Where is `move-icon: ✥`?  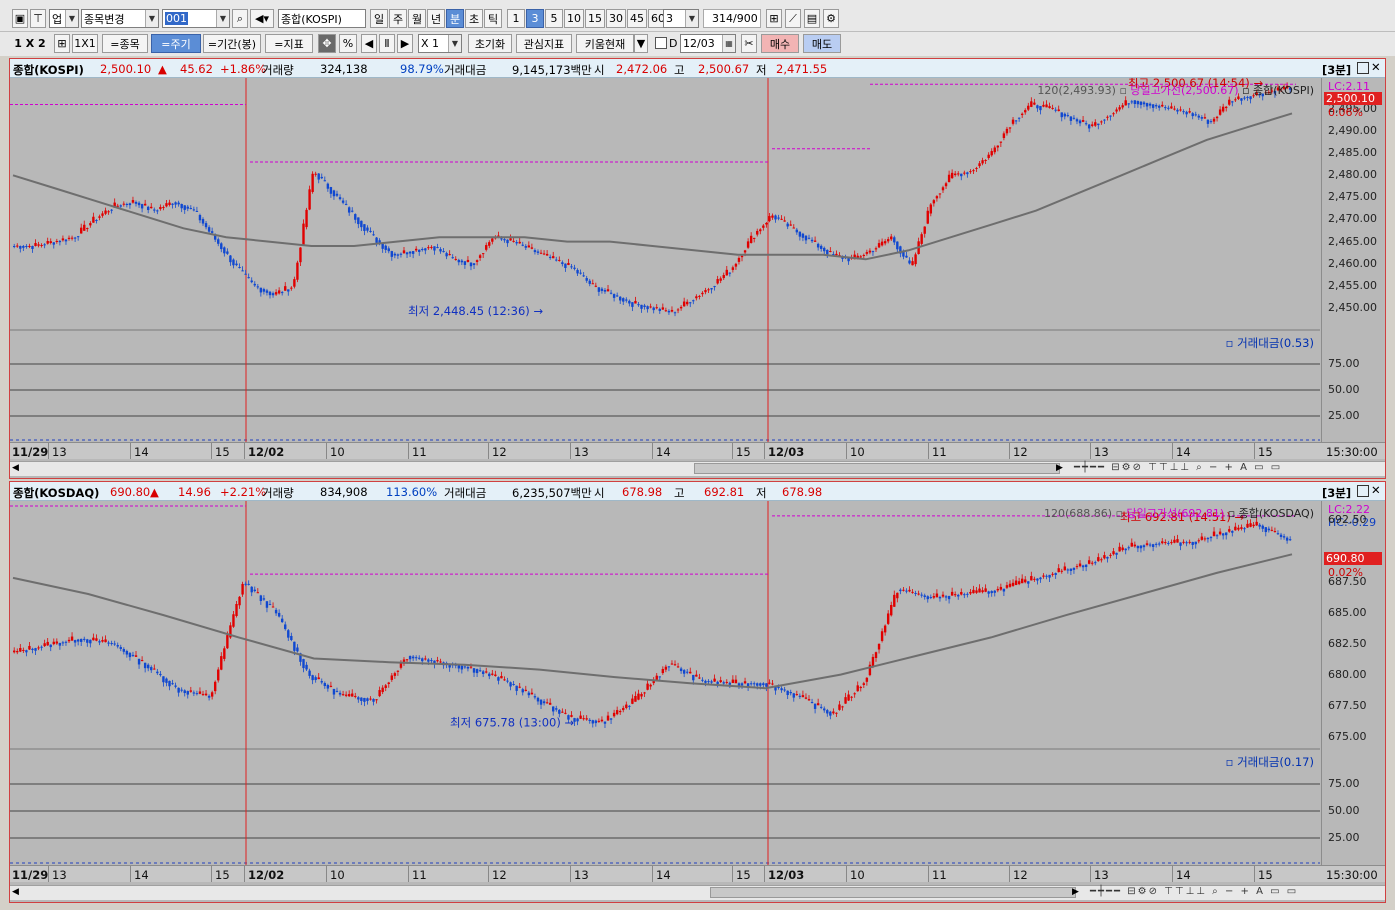
move-icon: ✥ is located at coordinates (327, 43).